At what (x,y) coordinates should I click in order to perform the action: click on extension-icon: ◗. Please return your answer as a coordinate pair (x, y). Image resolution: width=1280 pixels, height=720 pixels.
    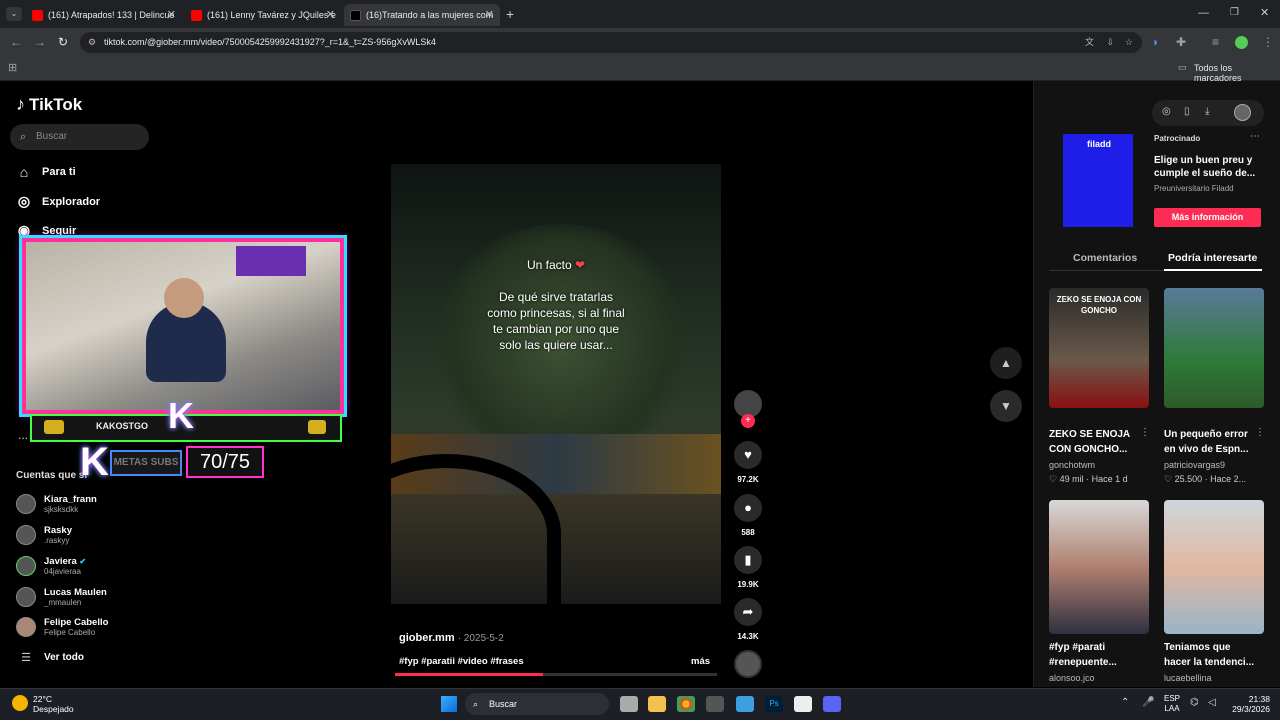
    Looking at the image, I should click on (1155, 42).